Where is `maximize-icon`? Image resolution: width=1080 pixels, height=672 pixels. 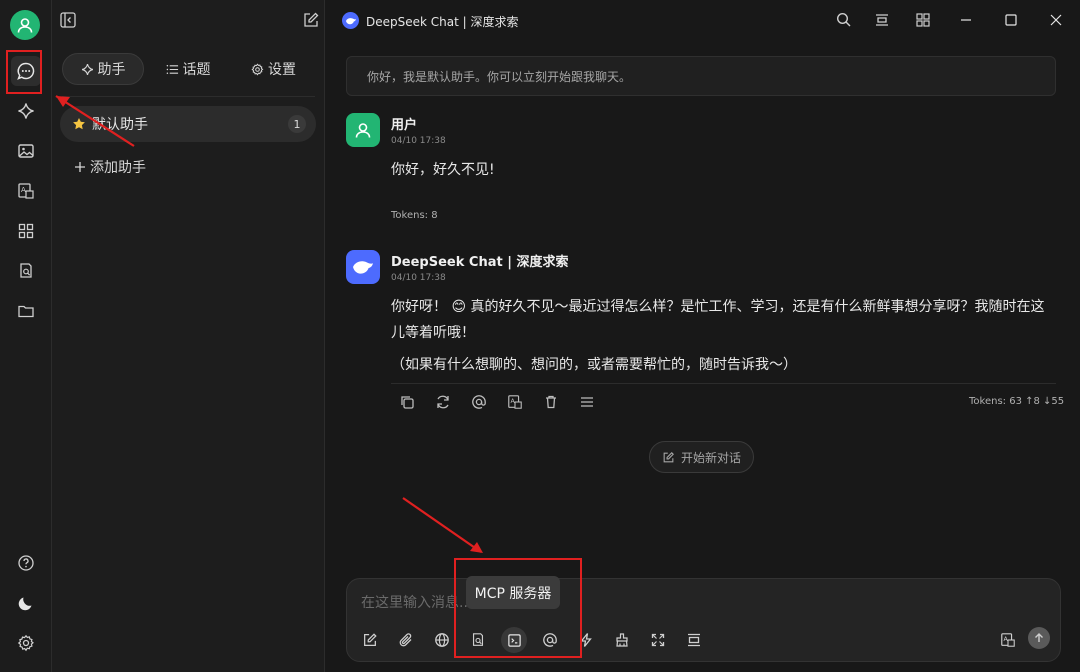 maximize-icon is located at coordinates (1011, 20).